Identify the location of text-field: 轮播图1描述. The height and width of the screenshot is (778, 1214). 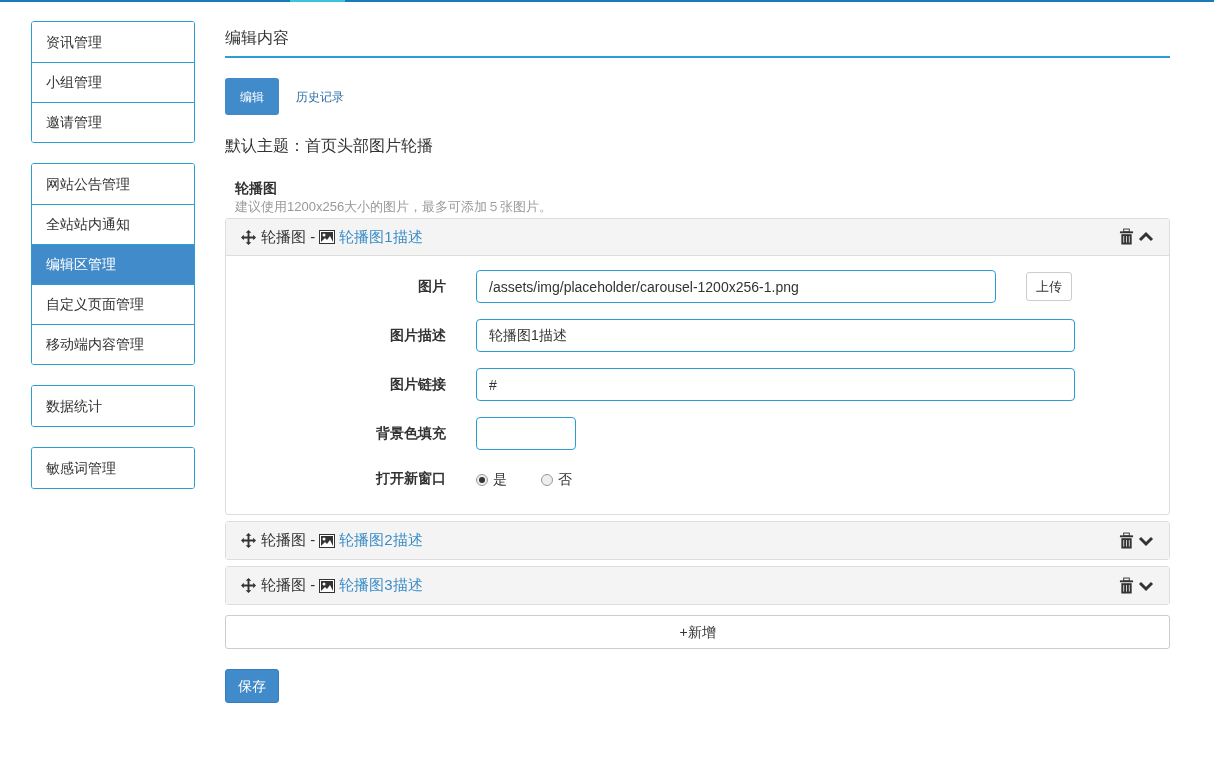
(775, 335).